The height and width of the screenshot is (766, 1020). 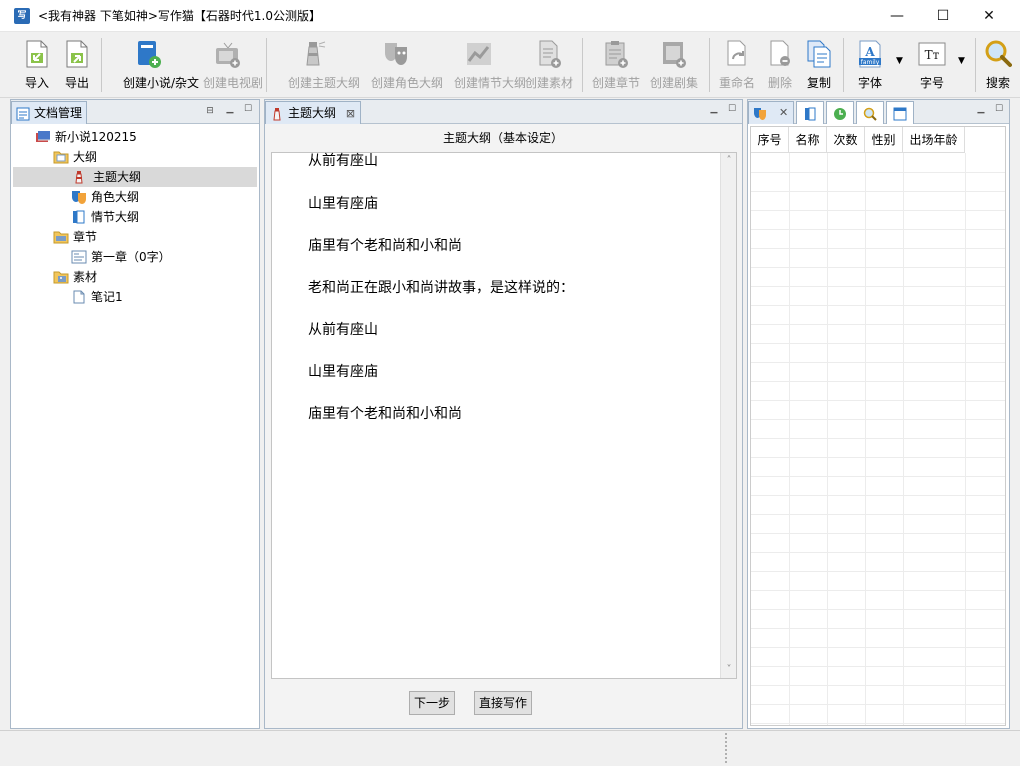 I want to click on tab-close-icon: ✕, so click(x=783, y=113).